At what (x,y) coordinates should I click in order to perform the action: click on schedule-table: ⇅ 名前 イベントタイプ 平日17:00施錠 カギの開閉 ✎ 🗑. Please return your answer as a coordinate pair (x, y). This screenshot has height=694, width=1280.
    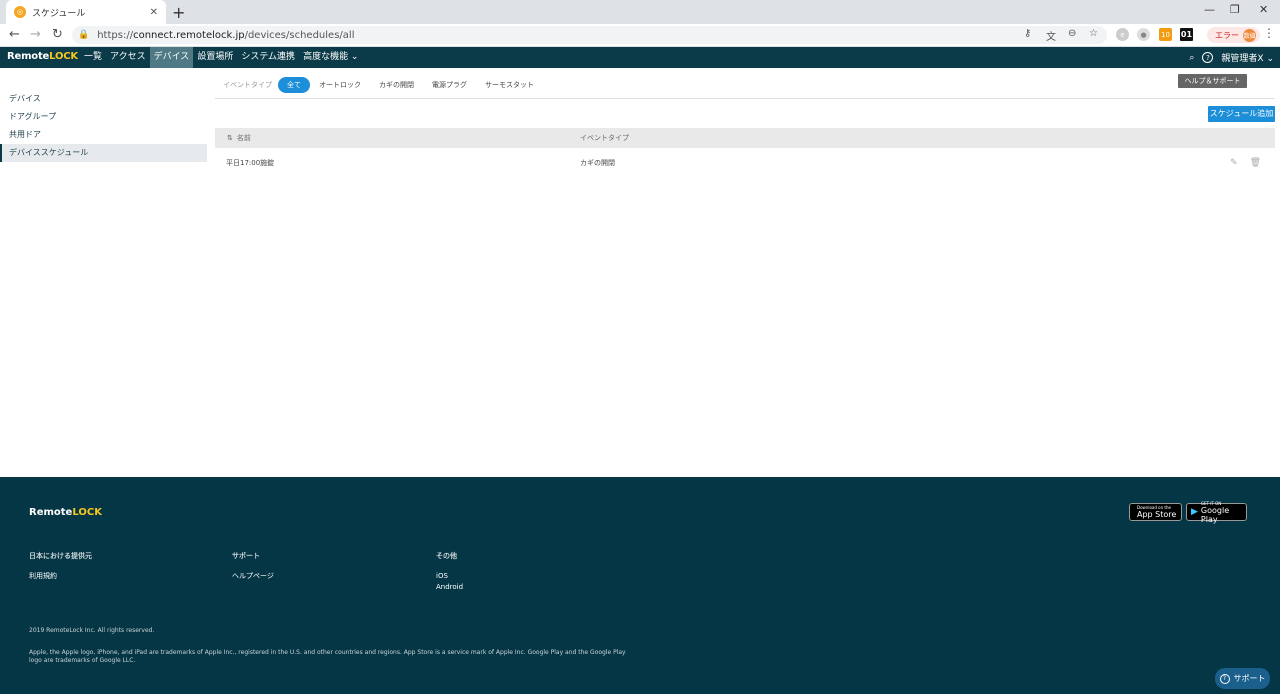
    Looking at the image, I should click on (745, 148).